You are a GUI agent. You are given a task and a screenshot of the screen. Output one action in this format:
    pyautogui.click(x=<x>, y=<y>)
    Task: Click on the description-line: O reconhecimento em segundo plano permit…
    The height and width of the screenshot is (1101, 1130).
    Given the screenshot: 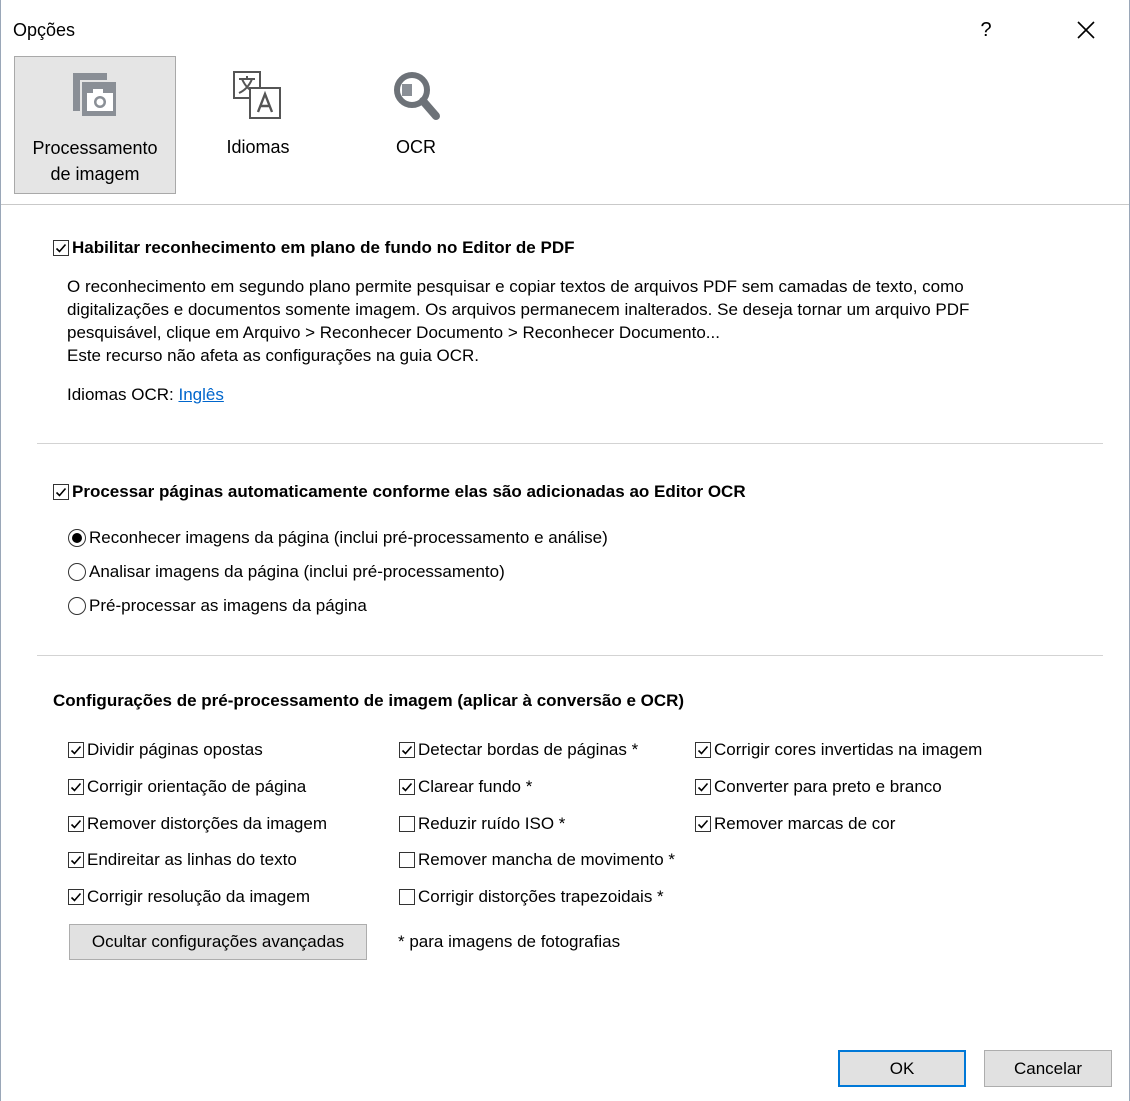 What is the action you would take?
    pyautogui.click(x=515, y=286)
    